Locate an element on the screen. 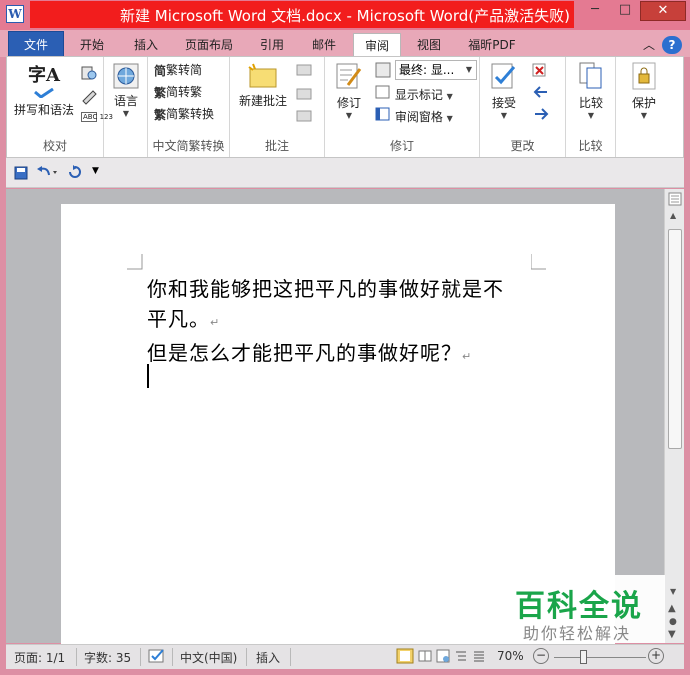 This screenshot has width=690, height=675. to-simplified-button: 简繁转简 is located at coordinates (178, 70).